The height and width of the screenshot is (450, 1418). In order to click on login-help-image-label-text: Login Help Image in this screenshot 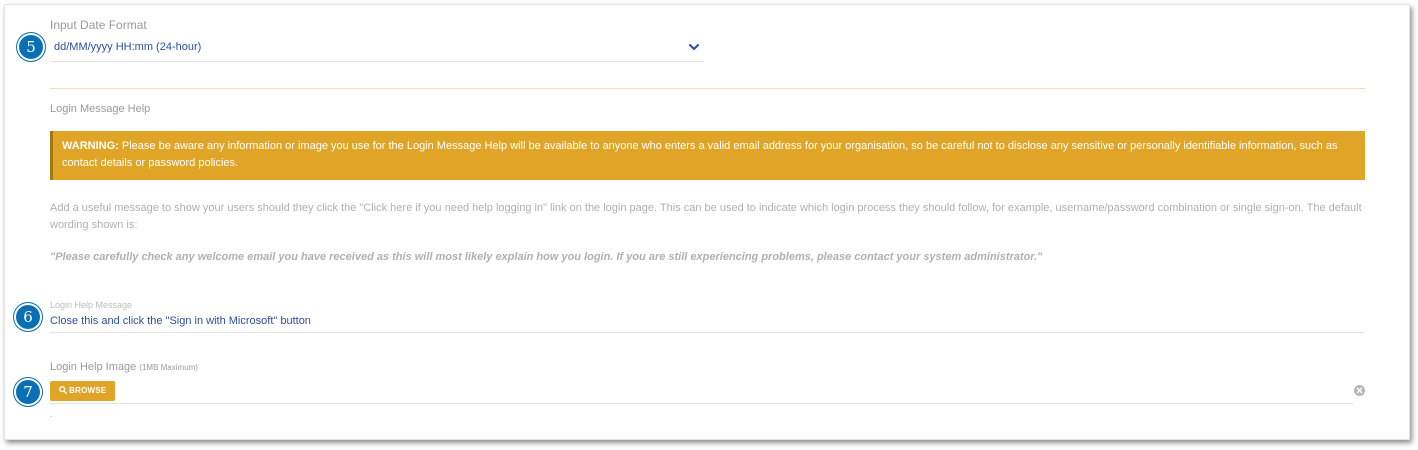, I will do `click(93, 367)`.